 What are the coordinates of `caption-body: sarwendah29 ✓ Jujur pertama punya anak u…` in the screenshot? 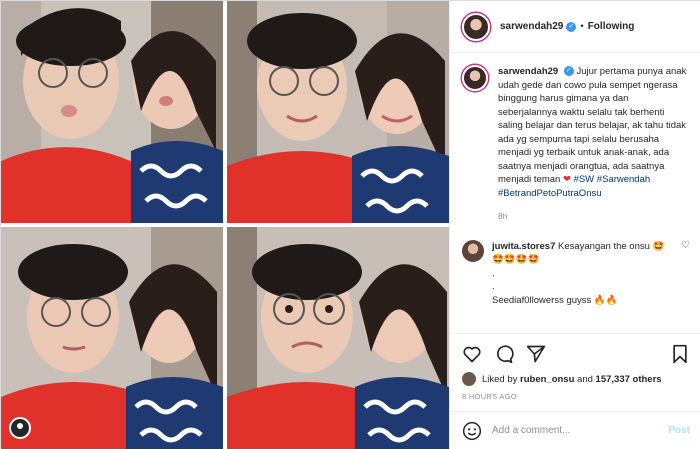 It's located at (594, 144).